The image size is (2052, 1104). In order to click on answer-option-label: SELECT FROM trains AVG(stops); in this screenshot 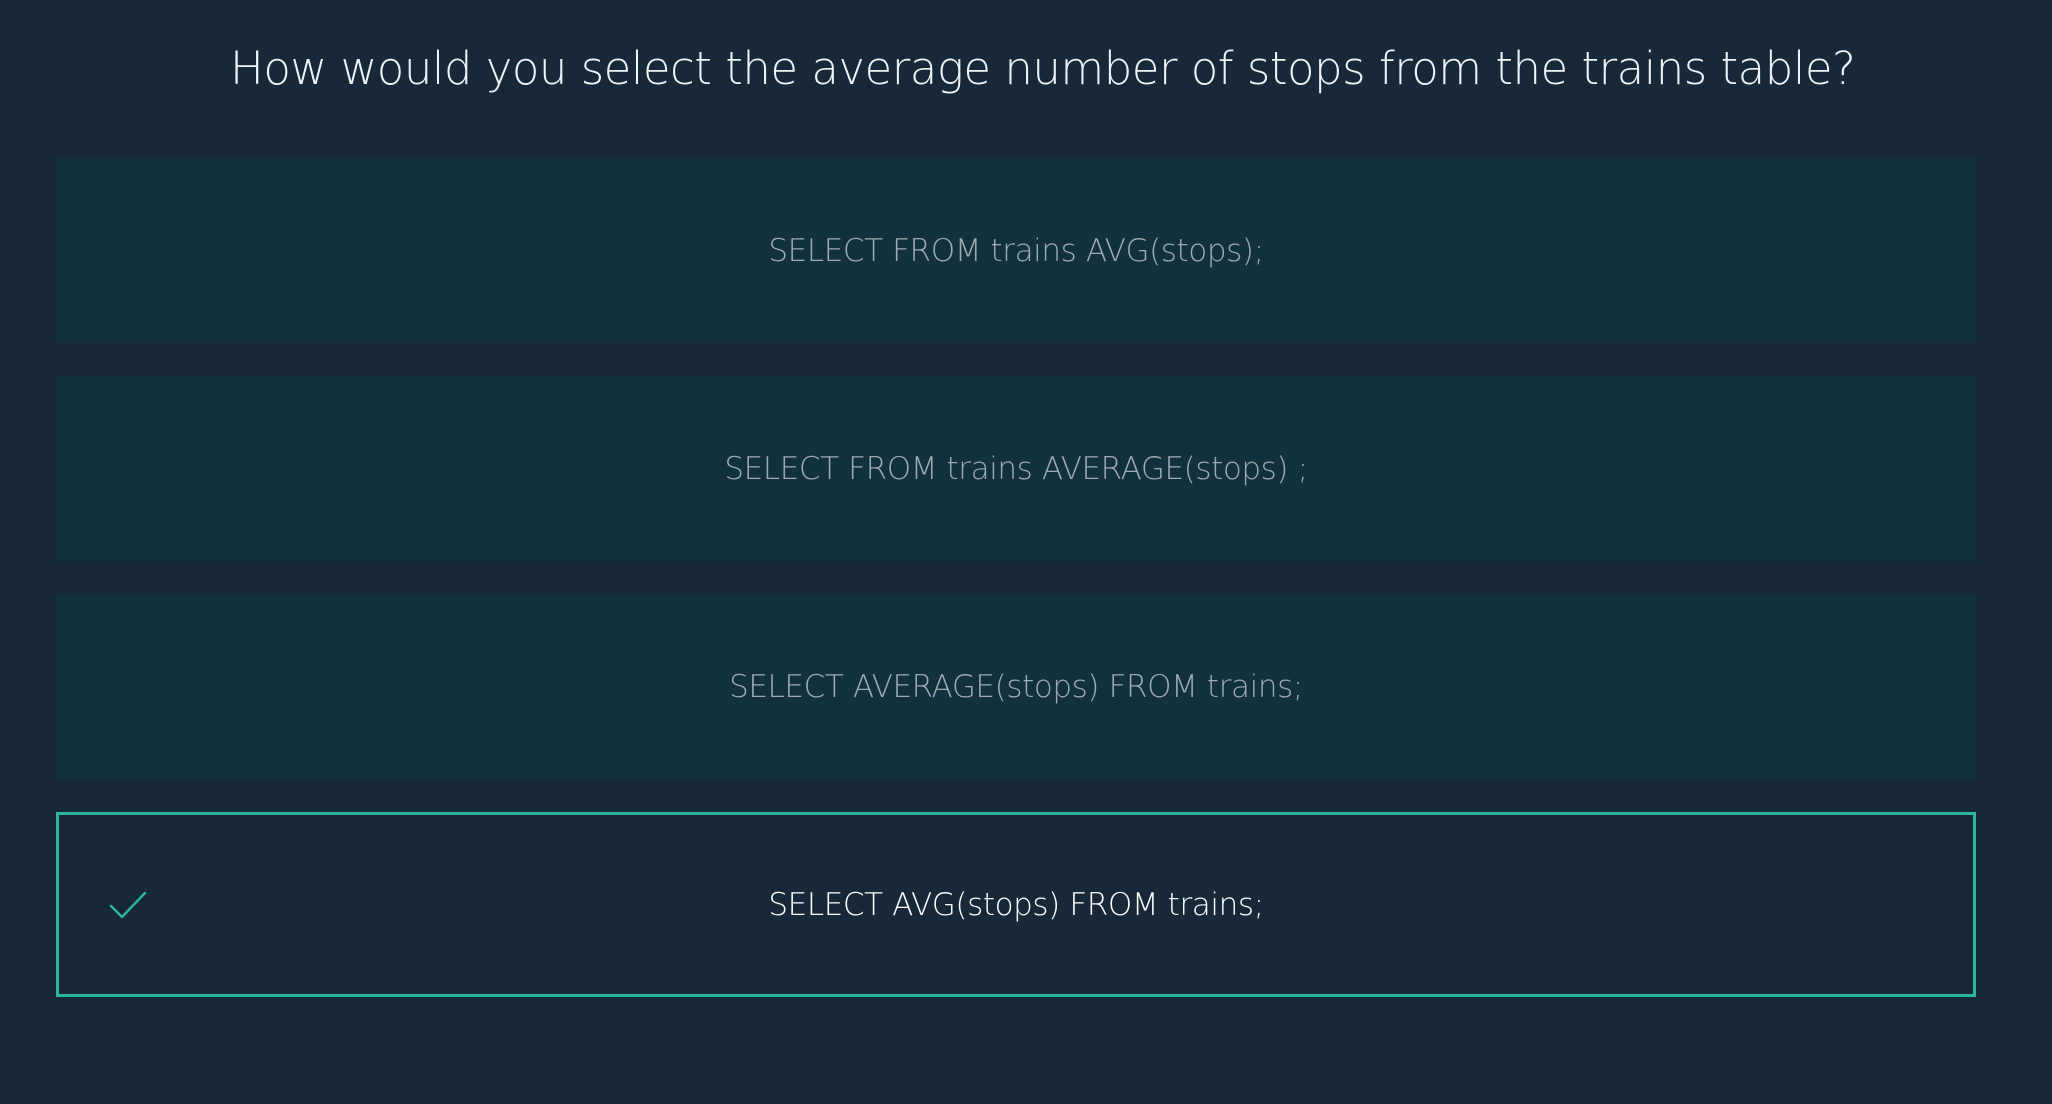, I will do `click(1016, 250)`.